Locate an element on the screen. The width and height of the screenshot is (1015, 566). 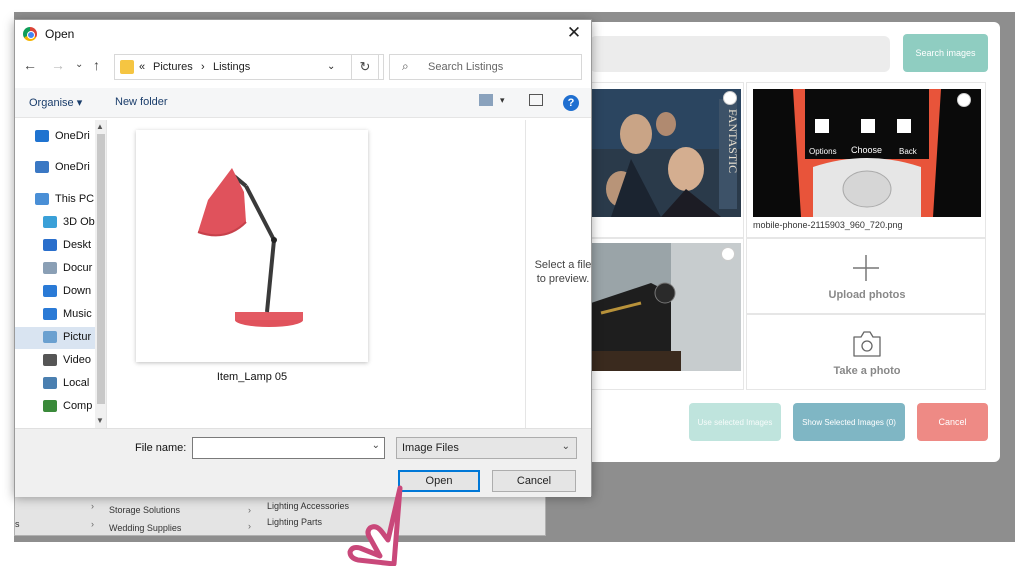
menu-item-lighting-parts: Lighting Parts is located at coordinates (294, 522).